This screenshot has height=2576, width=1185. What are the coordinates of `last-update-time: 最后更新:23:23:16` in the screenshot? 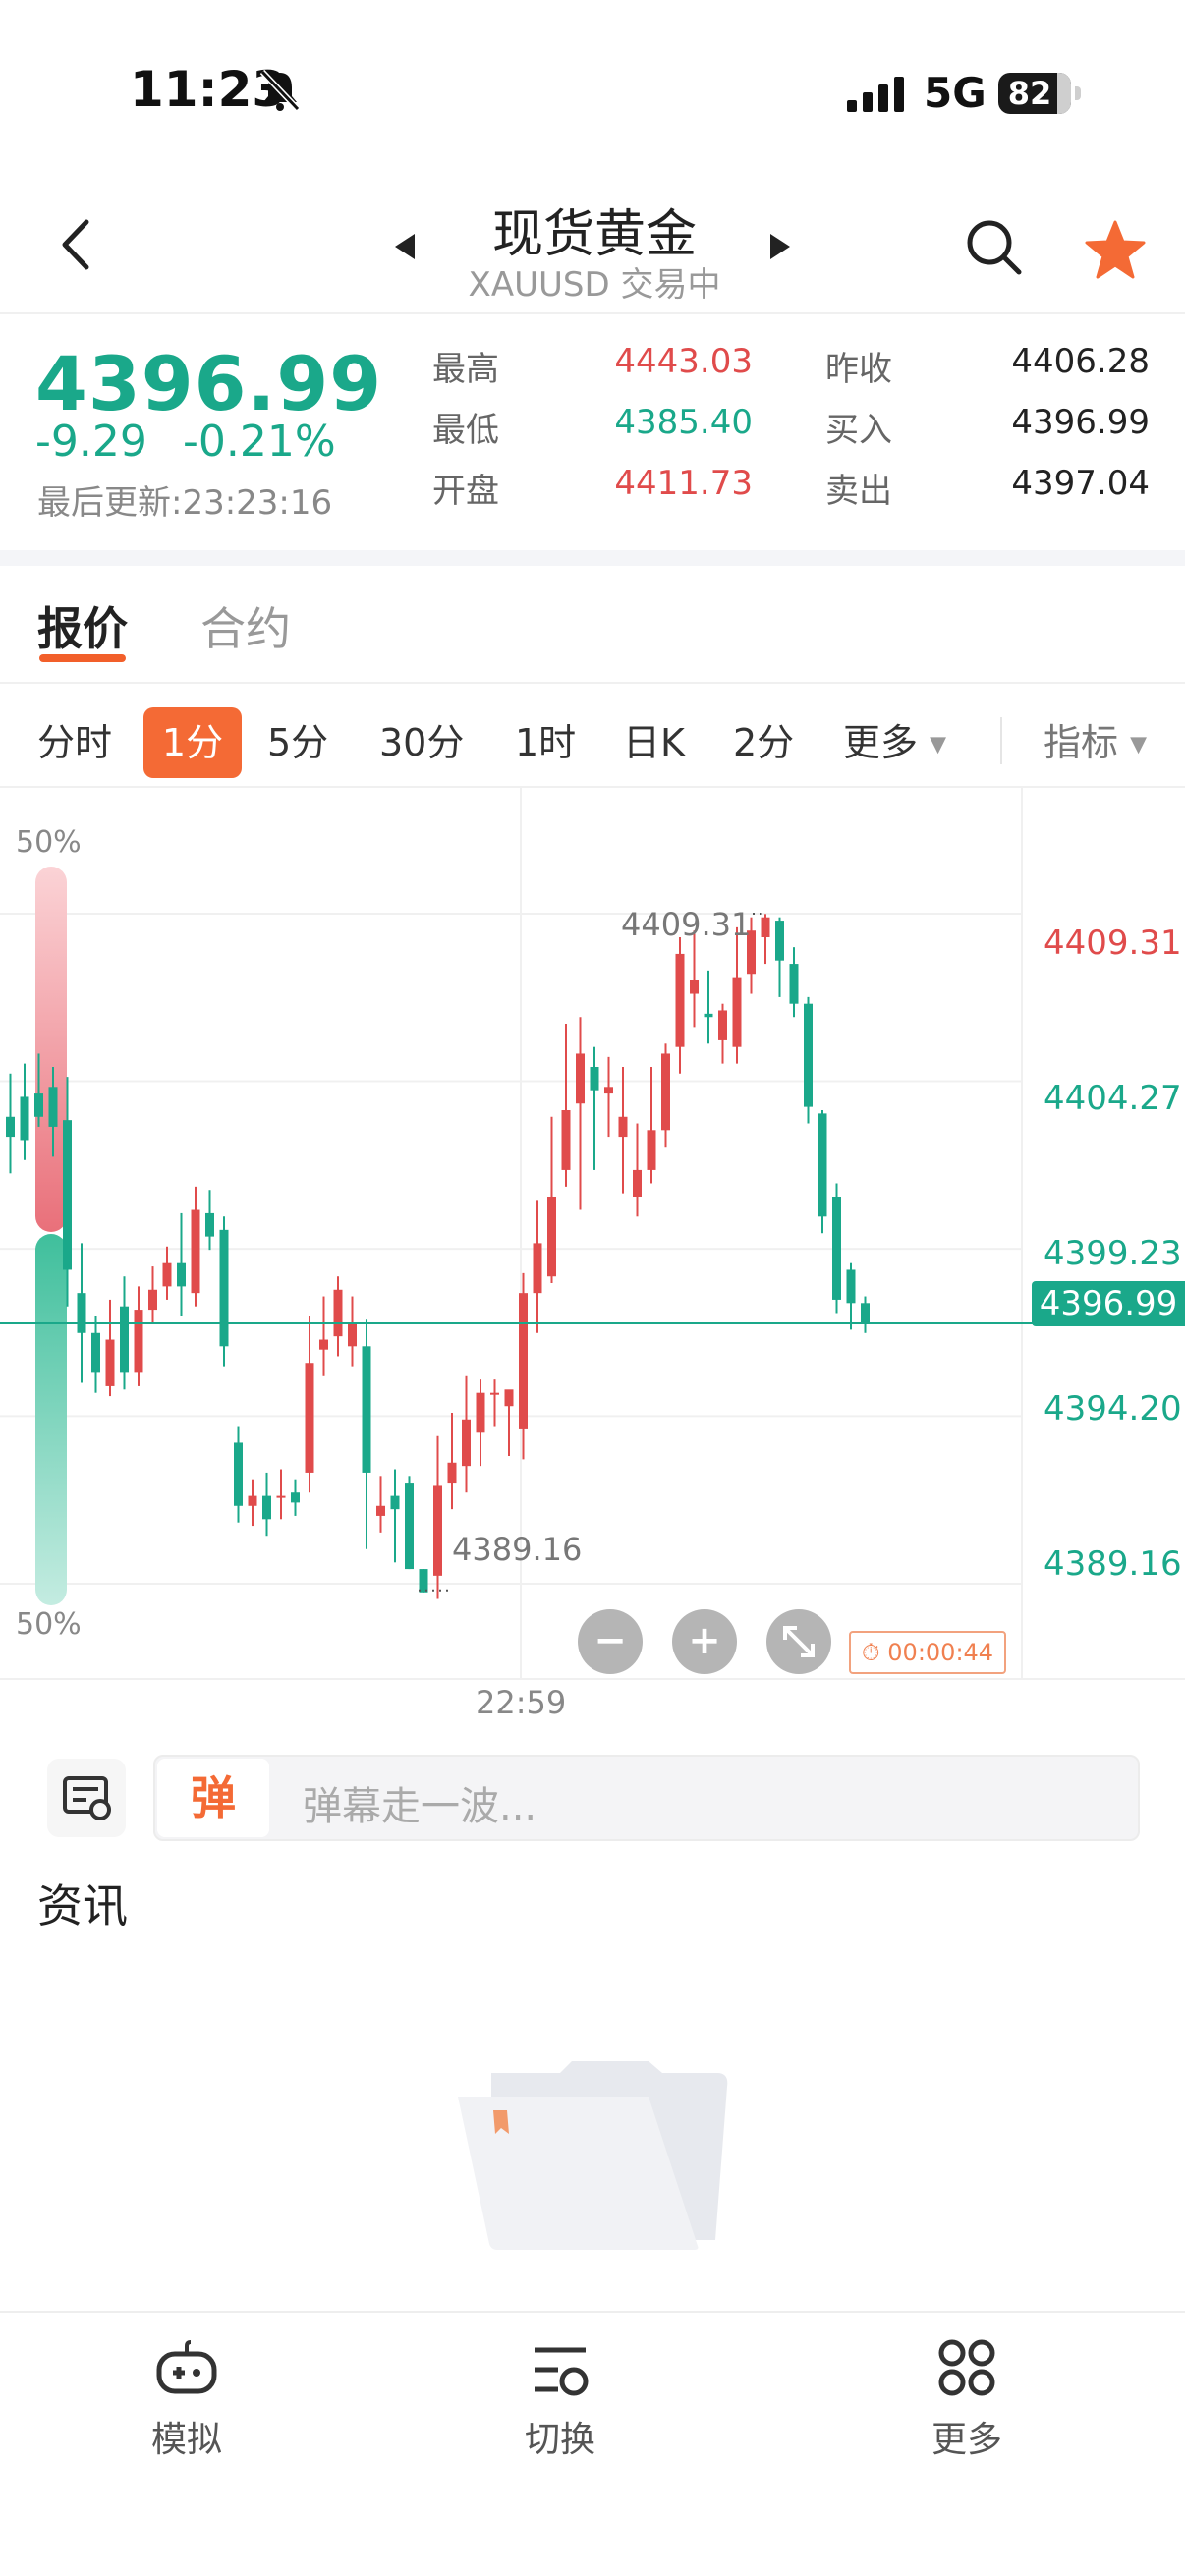 It's located at (185, 503).